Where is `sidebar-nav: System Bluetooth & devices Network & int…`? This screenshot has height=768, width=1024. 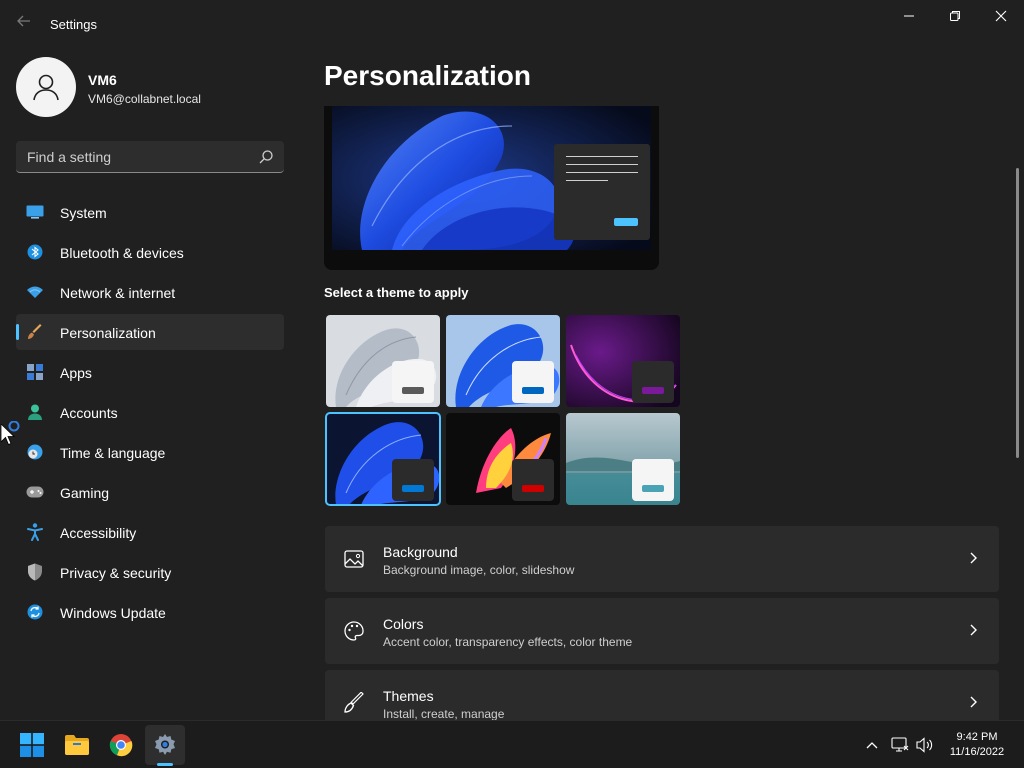
sidebar-nav: System Bluetooth & devices Network & int… is located at coordinates (150, 414).